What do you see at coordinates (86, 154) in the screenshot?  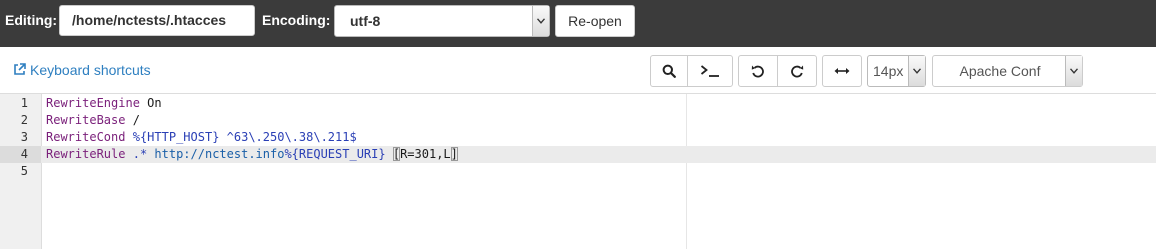 I see `code-token: RewriteRule` at bounding box center [86, 154].